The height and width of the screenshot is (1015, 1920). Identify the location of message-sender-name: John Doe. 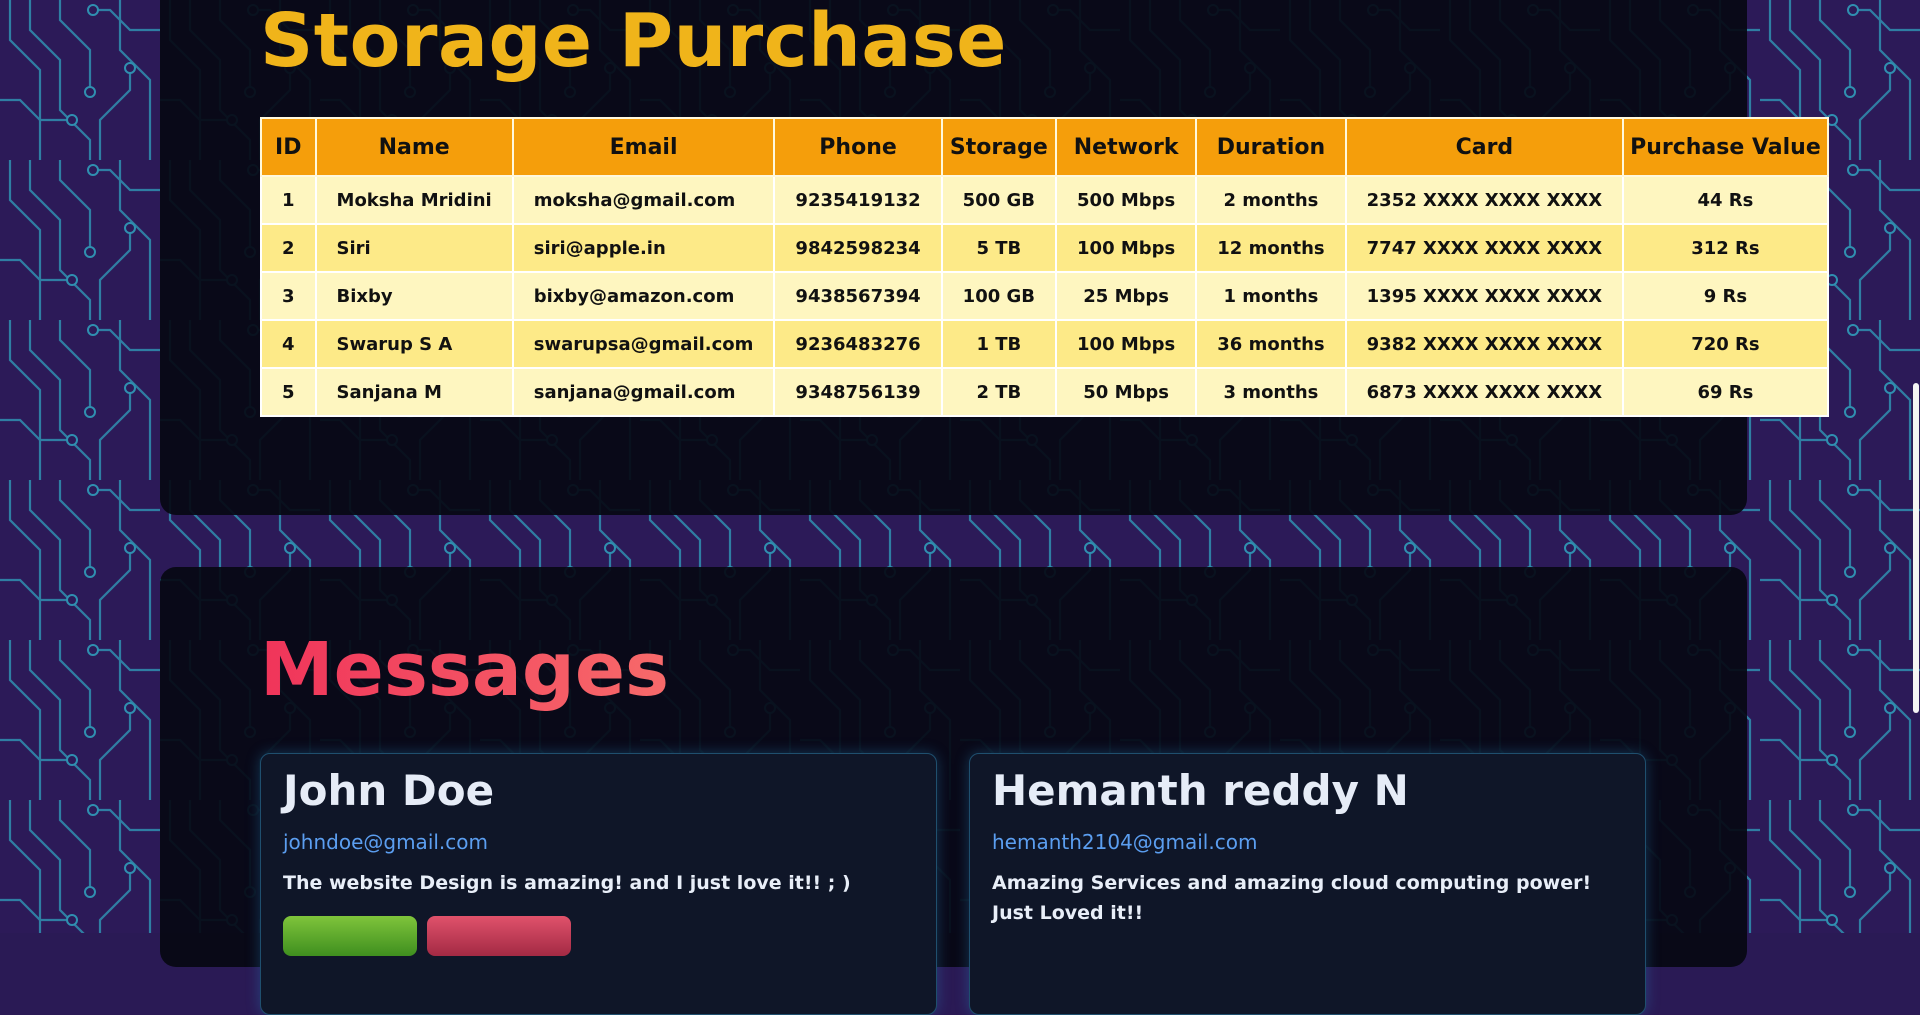
(389, 790).